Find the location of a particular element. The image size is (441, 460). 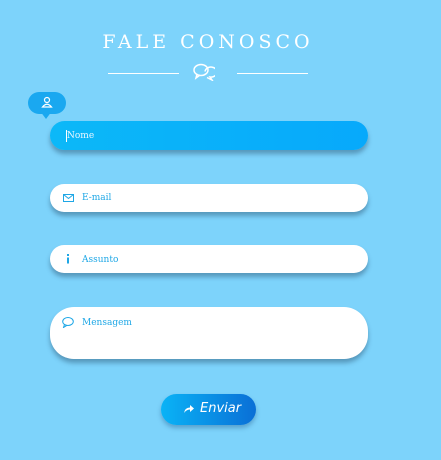

divider-line-left is located at coordinates (143, 73).